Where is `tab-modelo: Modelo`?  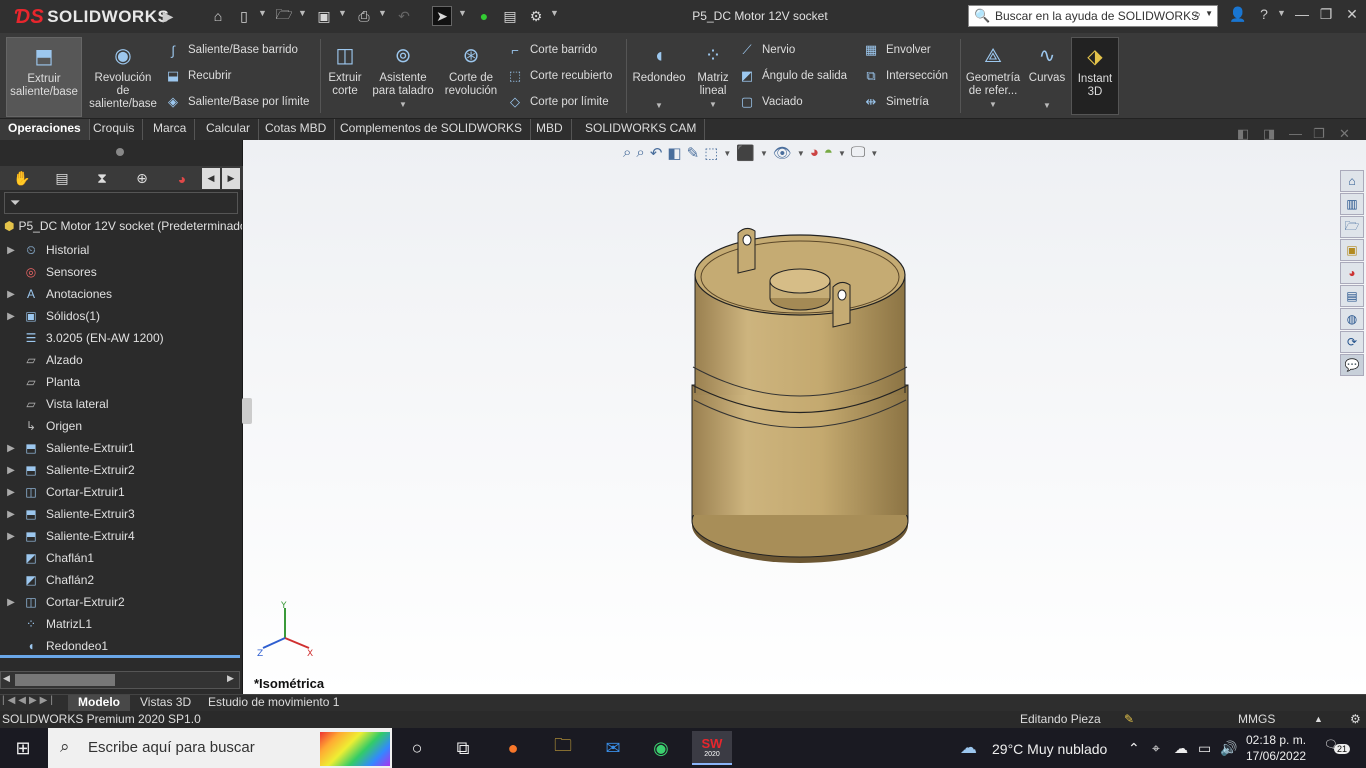
tab-modelo: Modelo is located at coordinates (99, 703).